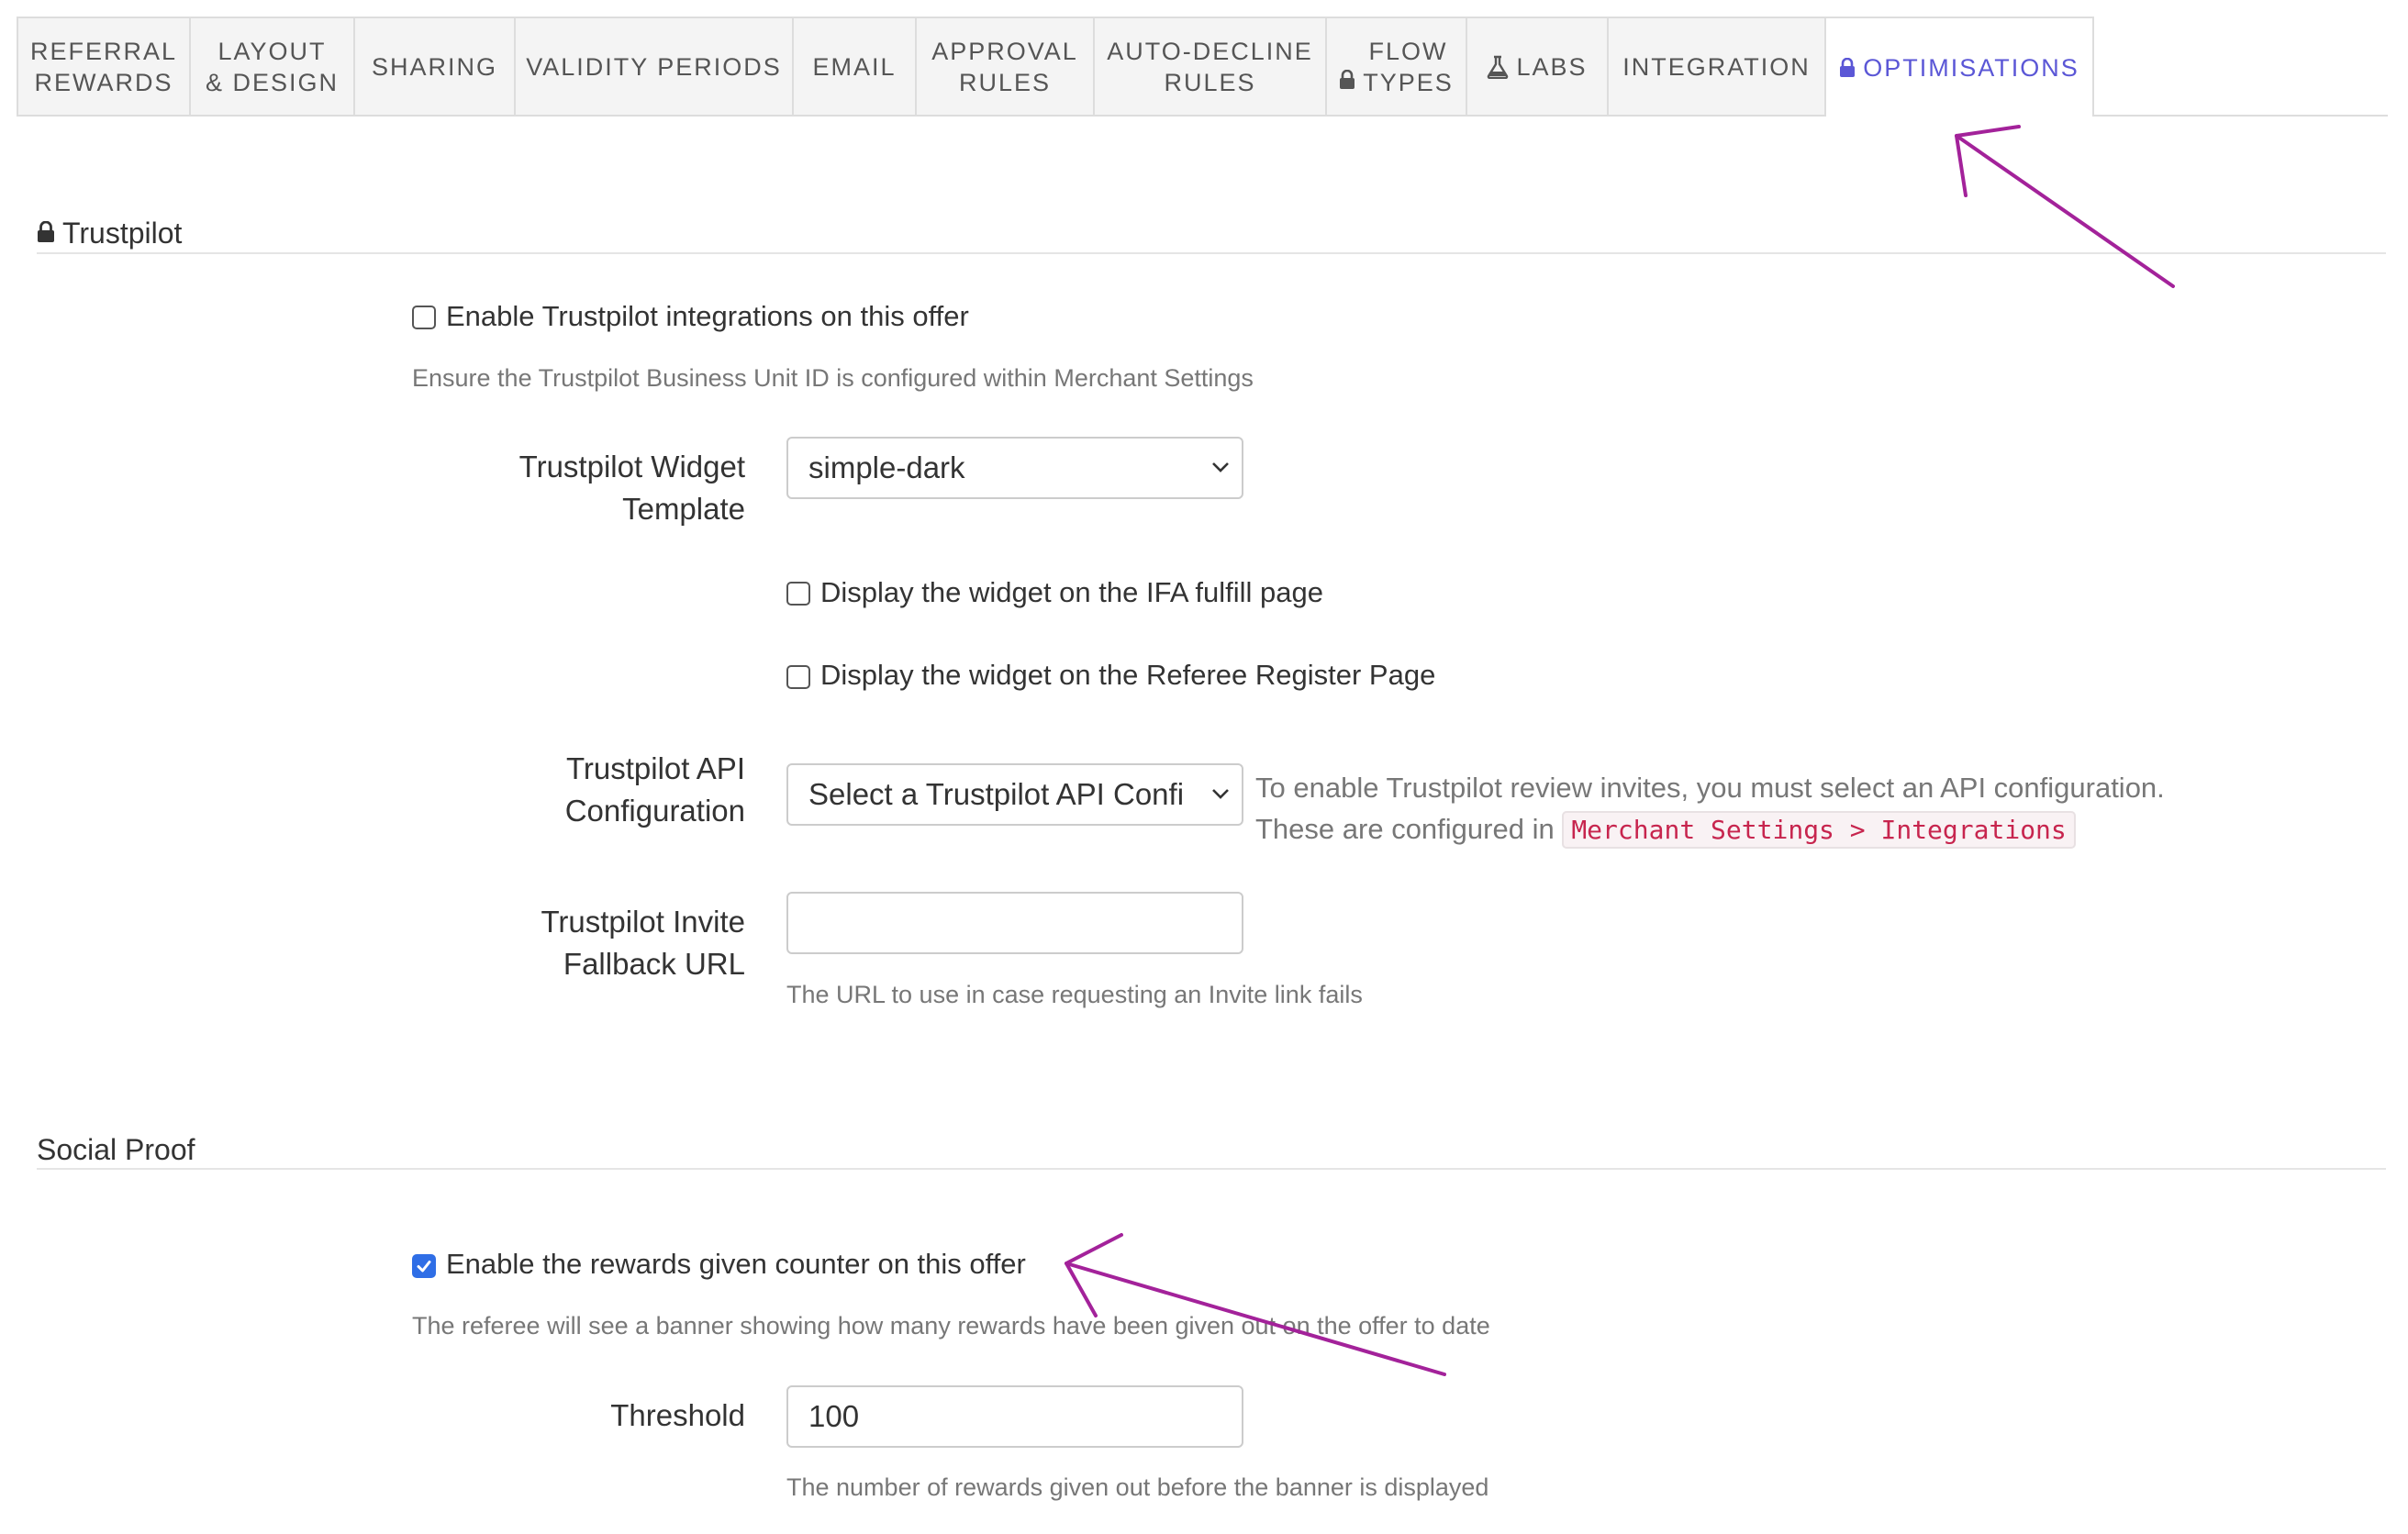 The height and width of the screenshot is (1534, 2408). I want to click on tab-label: LAYOUT & DESIGN, so click(272, 66).